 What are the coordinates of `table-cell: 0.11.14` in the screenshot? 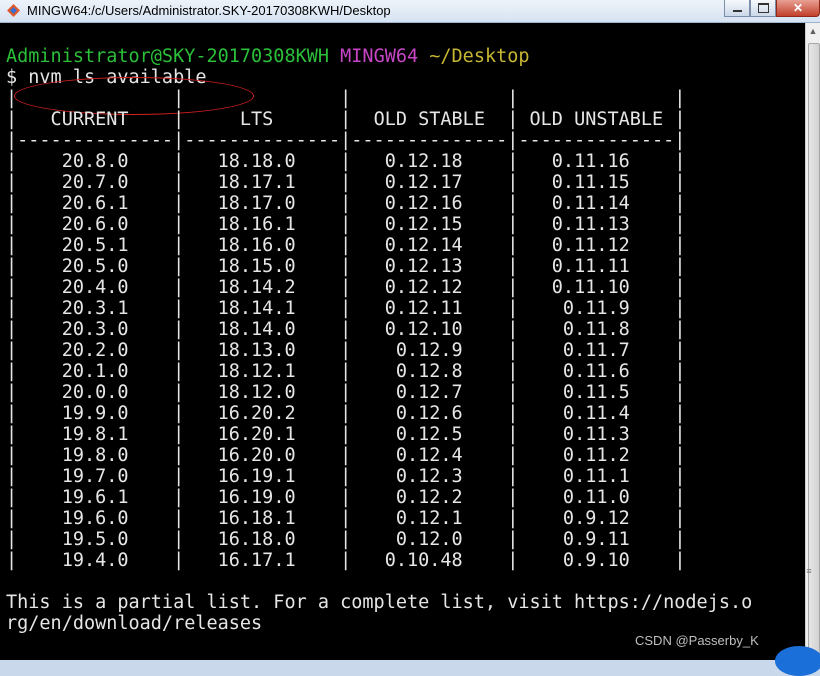 It's located at (596, 203).